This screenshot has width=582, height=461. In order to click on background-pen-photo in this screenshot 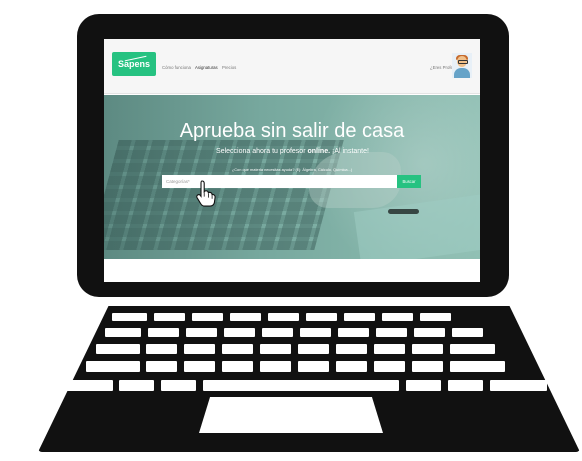, I will do `click(403, 211)`.